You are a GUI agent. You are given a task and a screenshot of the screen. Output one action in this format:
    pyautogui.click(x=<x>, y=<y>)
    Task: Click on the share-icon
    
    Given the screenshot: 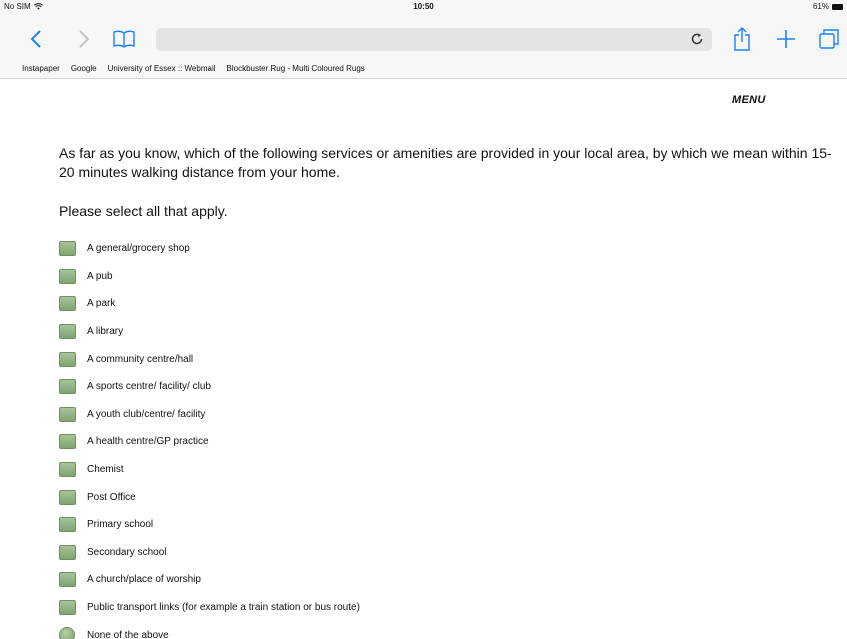 What is the action you would take?
    pyautogui.click(x=742, y=39)
    